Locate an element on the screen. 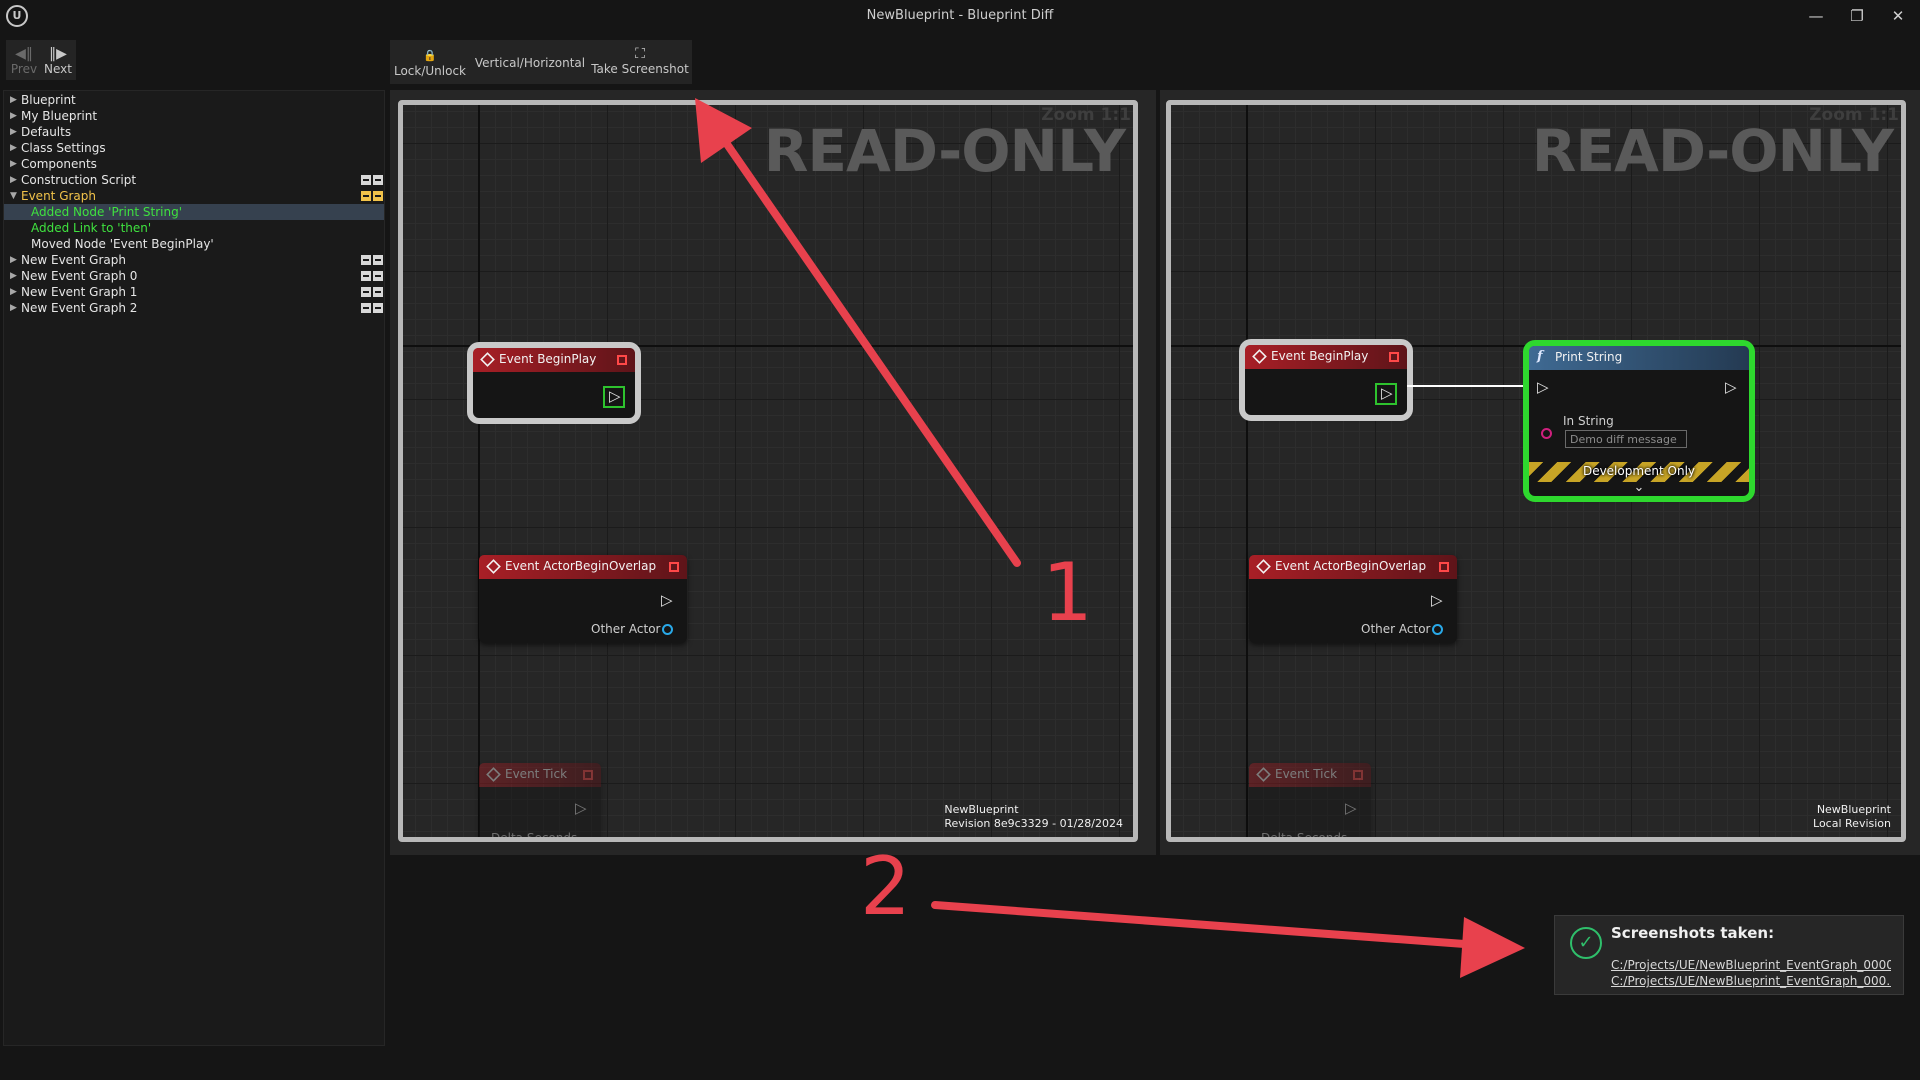 The height and width of the screenshot is (1080, 1920). annotation-label-1: 1 is located at coordinates (1067, 592).